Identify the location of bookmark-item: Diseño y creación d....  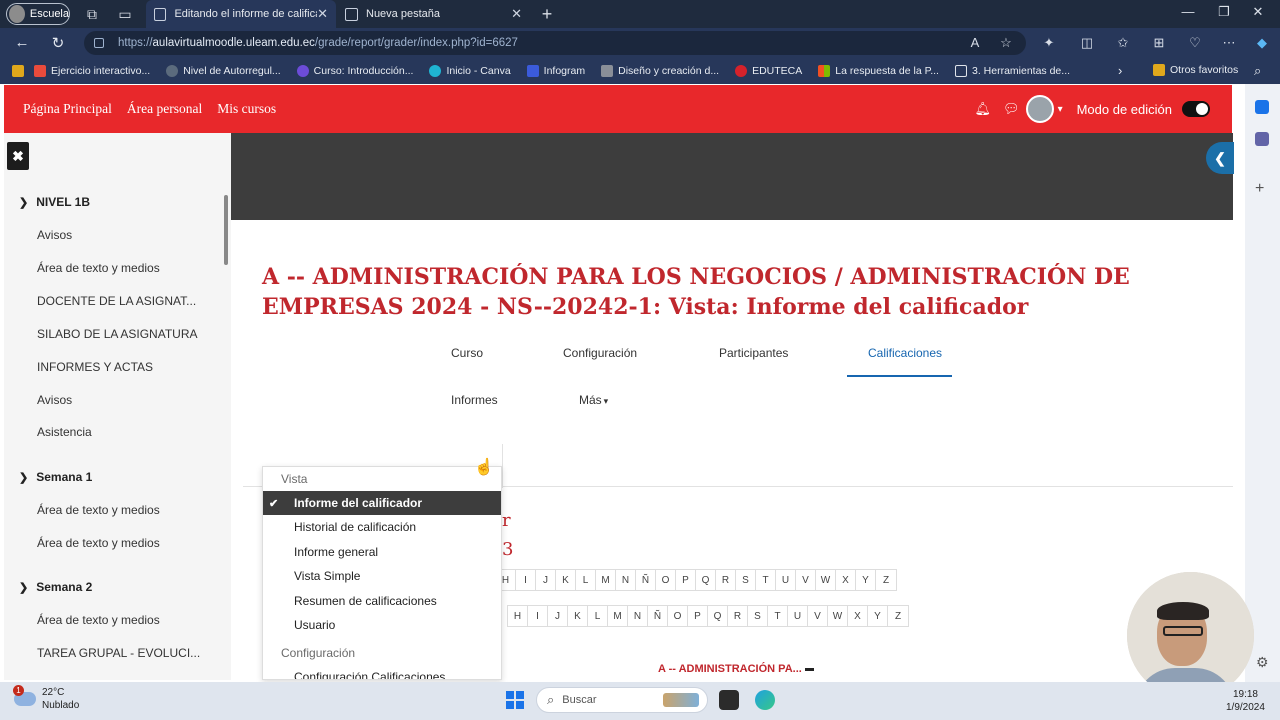
(660, 71).